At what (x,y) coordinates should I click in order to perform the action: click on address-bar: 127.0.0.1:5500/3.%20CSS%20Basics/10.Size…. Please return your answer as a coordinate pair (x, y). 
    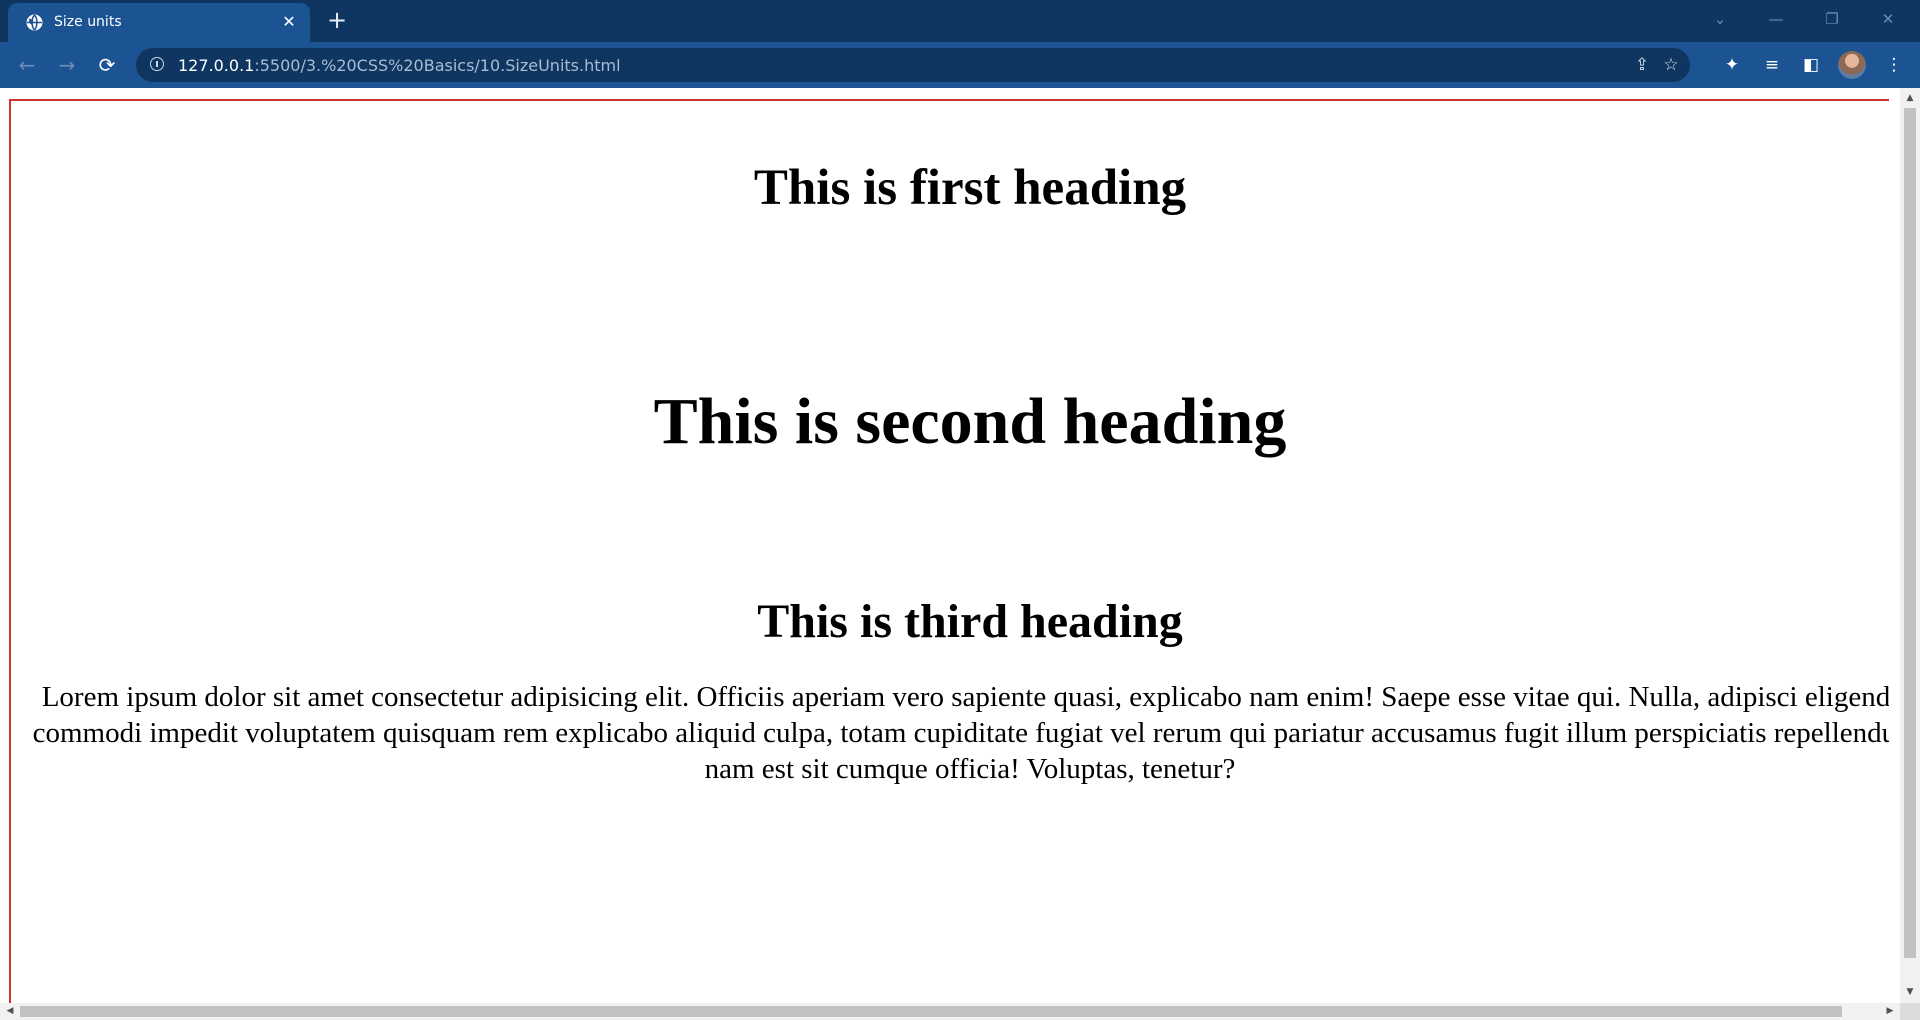
    Looking at the image, I should click on (913, 65).